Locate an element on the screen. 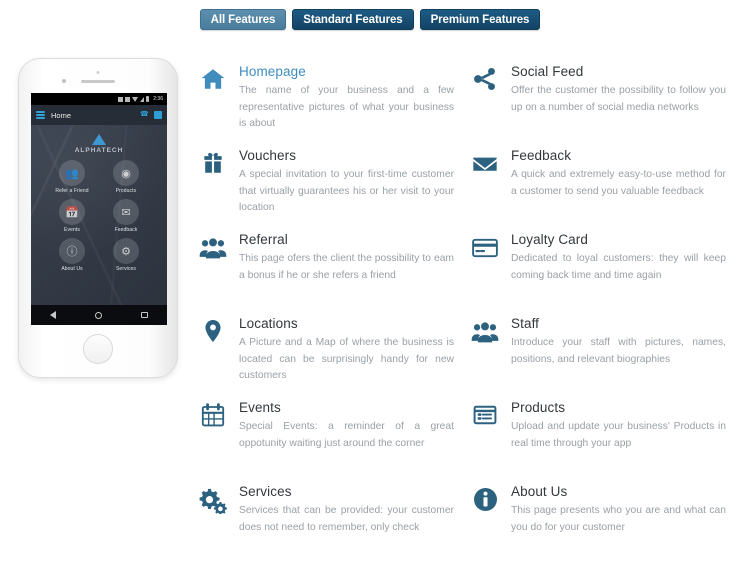  app-bar: Home ☎ is located at coordinates (99, 115).